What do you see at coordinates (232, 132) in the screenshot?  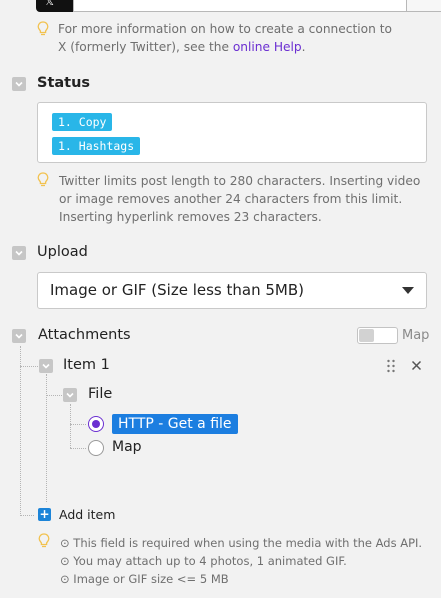 I see `status-input: 1. Copy 1. Hashtags` at bounding box center [232, 132].